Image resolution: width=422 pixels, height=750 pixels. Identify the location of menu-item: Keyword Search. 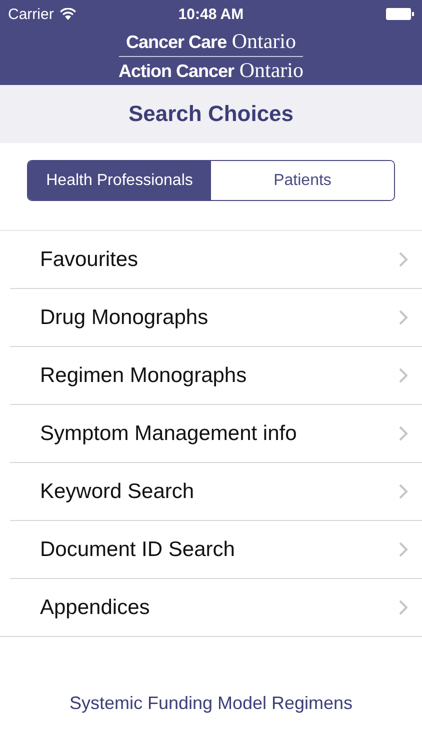
(216, 492).